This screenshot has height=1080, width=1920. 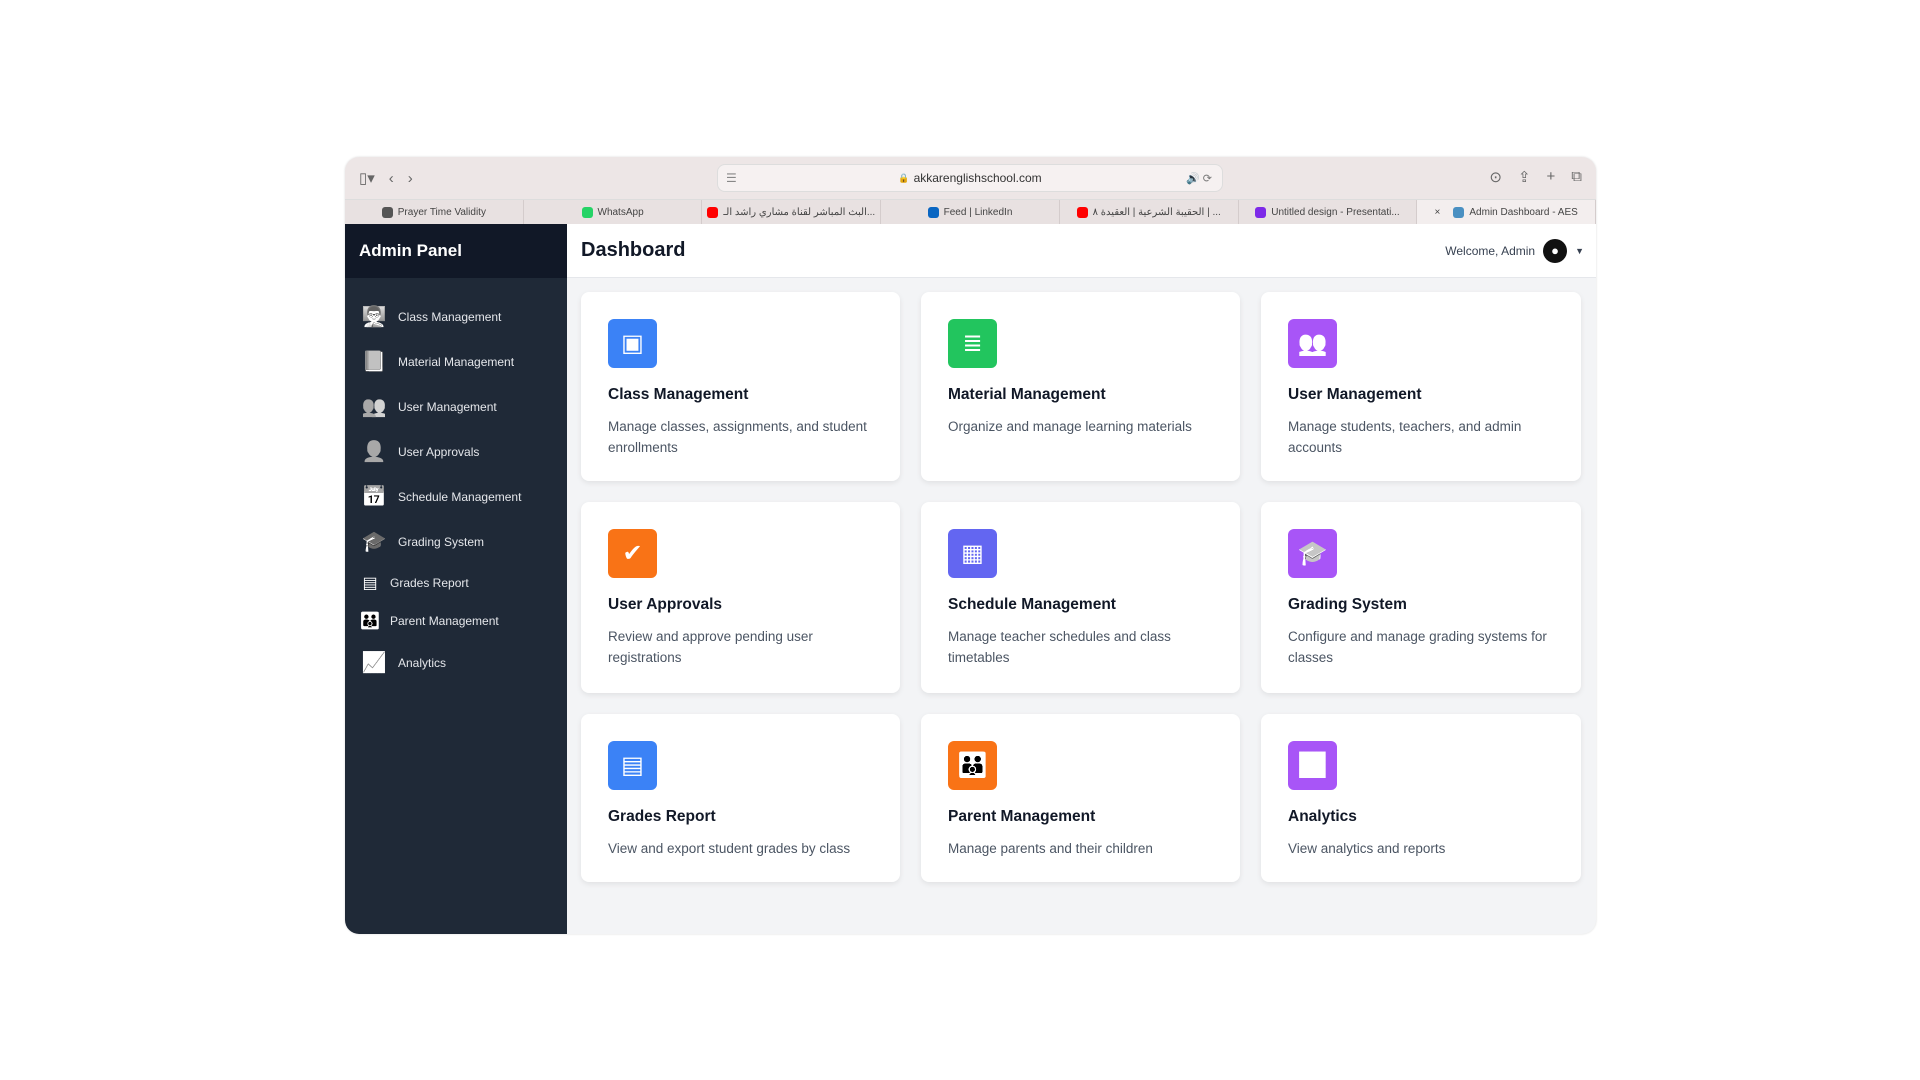 I want to click on browser-tab: Prayer Time Validity, so click(x=434, y=212).